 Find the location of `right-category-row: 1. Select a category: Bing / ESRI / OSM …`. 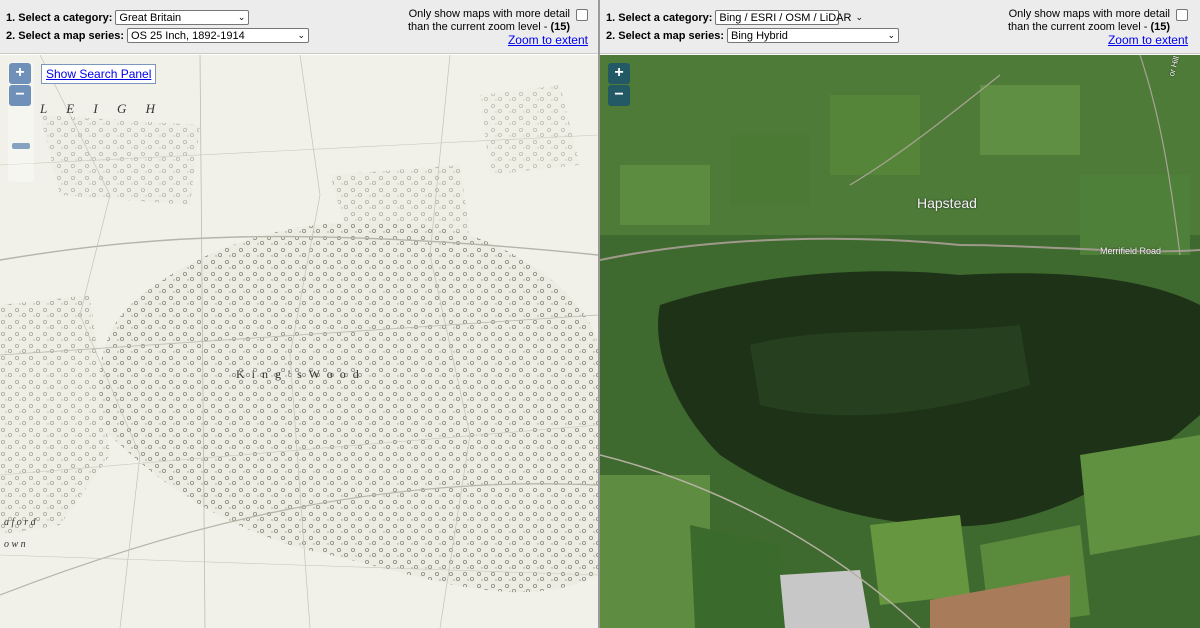

right-category-row: 1. Select a category: Bing / ESRI / OSM … is located at coordinates (734, 17).